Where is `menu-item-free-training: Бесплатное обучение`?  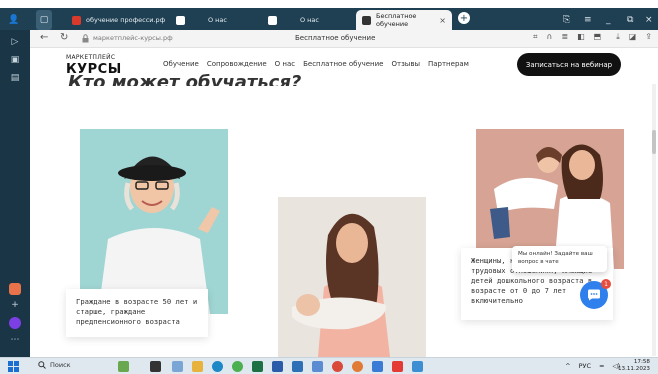
menu-item-free-training: Бесплатное обучение is located at coordinates (343, 64).